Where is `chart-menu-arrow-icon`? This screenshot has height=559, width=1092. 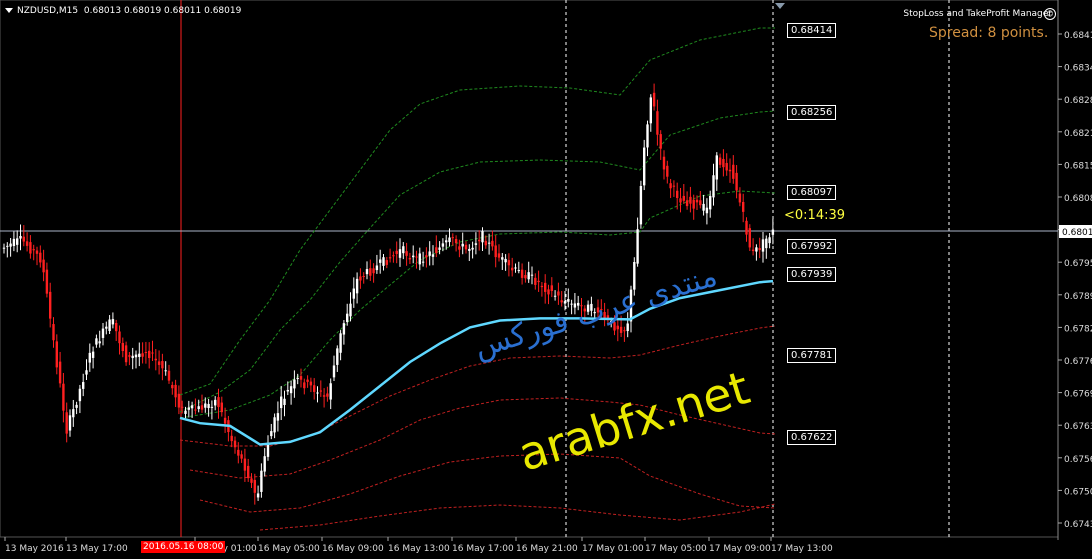 chart-menu-arrow-icon is located at coordinates (9, 10).